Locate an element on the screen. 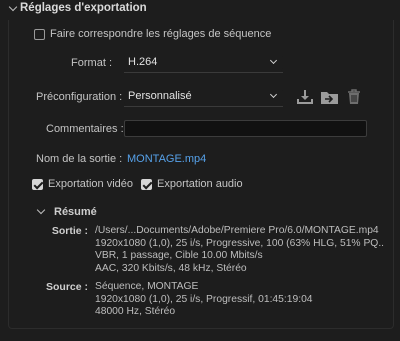 The height and width of the screenshot is (341, 400). summary-output-line: AAC, 320 Kbits/s, 48 kHz, Stéréo is located at coordinates (171, 268).